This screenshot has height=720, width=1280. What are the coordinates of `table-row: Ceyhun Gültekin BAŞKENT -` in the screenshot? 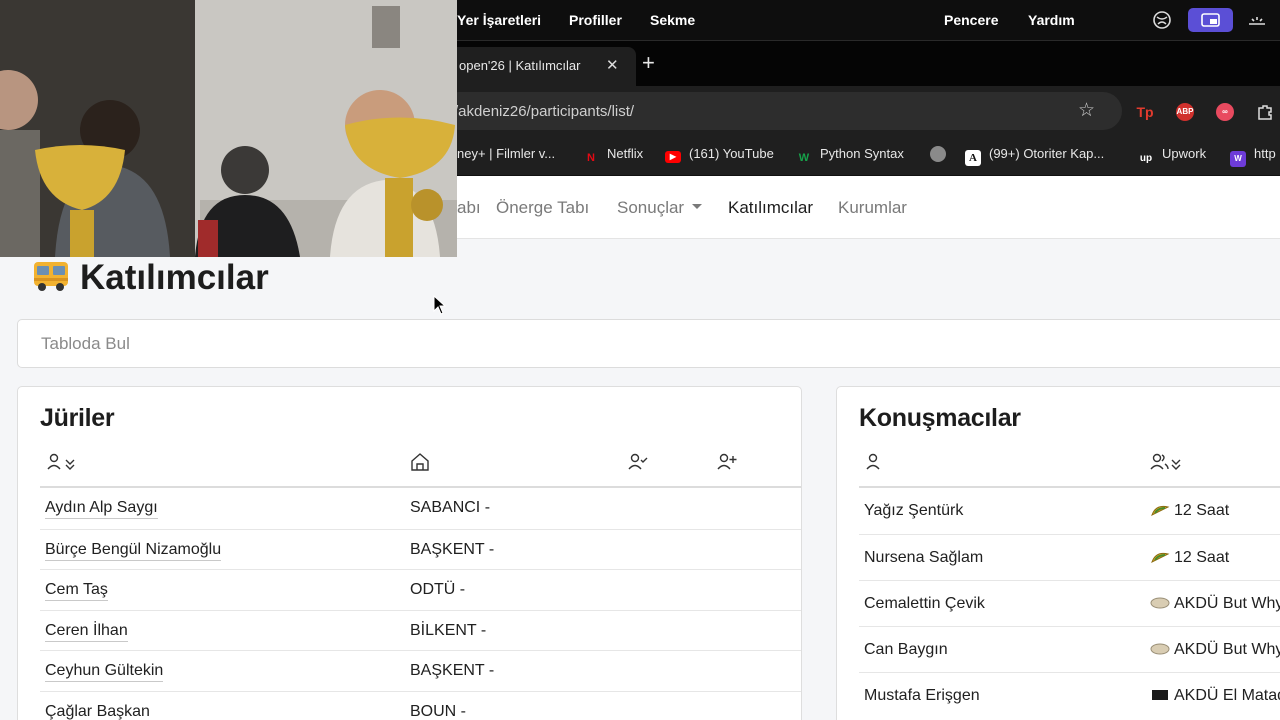 It's located at (420, 670).